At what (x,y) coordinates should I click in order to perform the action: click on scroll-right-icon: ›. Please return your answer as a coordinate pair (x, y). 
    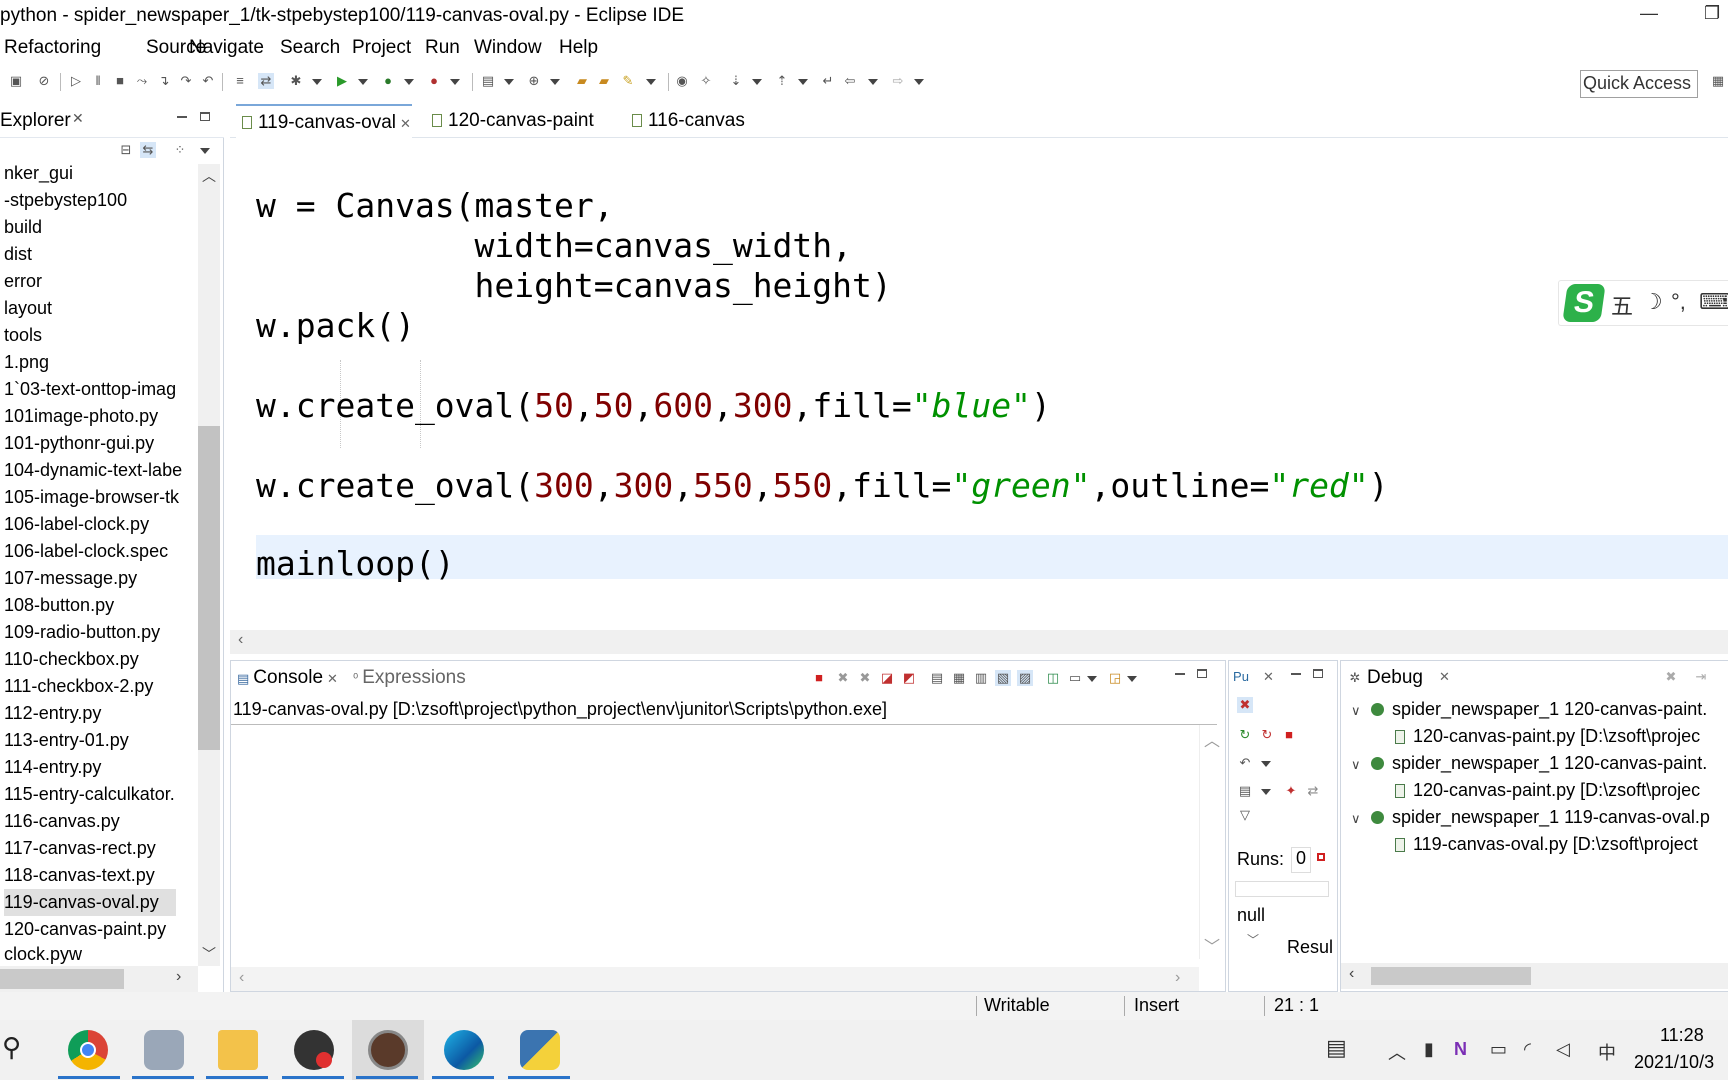
    Looking at the image, I should click on (1177, 978).